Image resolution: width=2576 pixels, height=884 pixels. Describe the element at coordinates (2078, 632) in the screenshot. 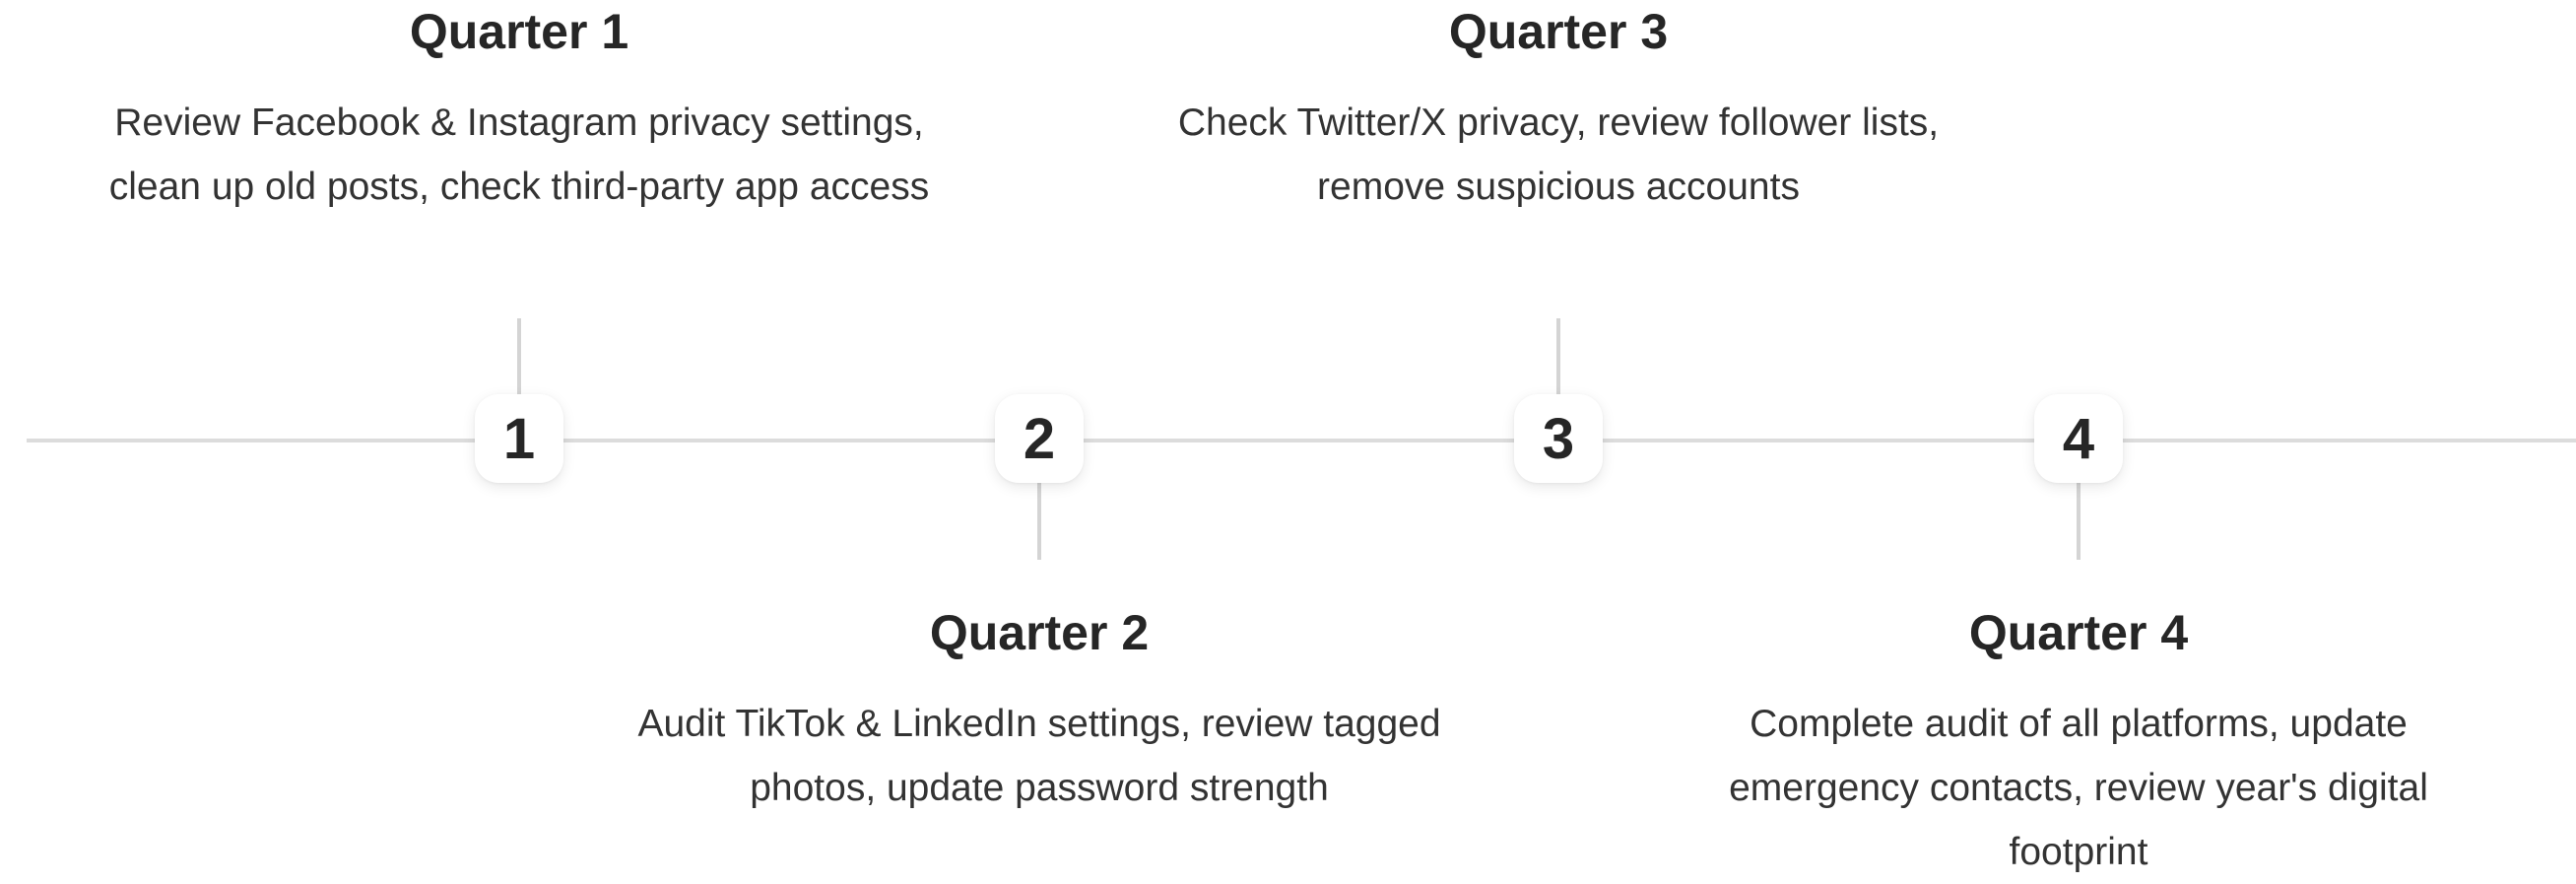

I see `card-title: Quarter 4` at that location.